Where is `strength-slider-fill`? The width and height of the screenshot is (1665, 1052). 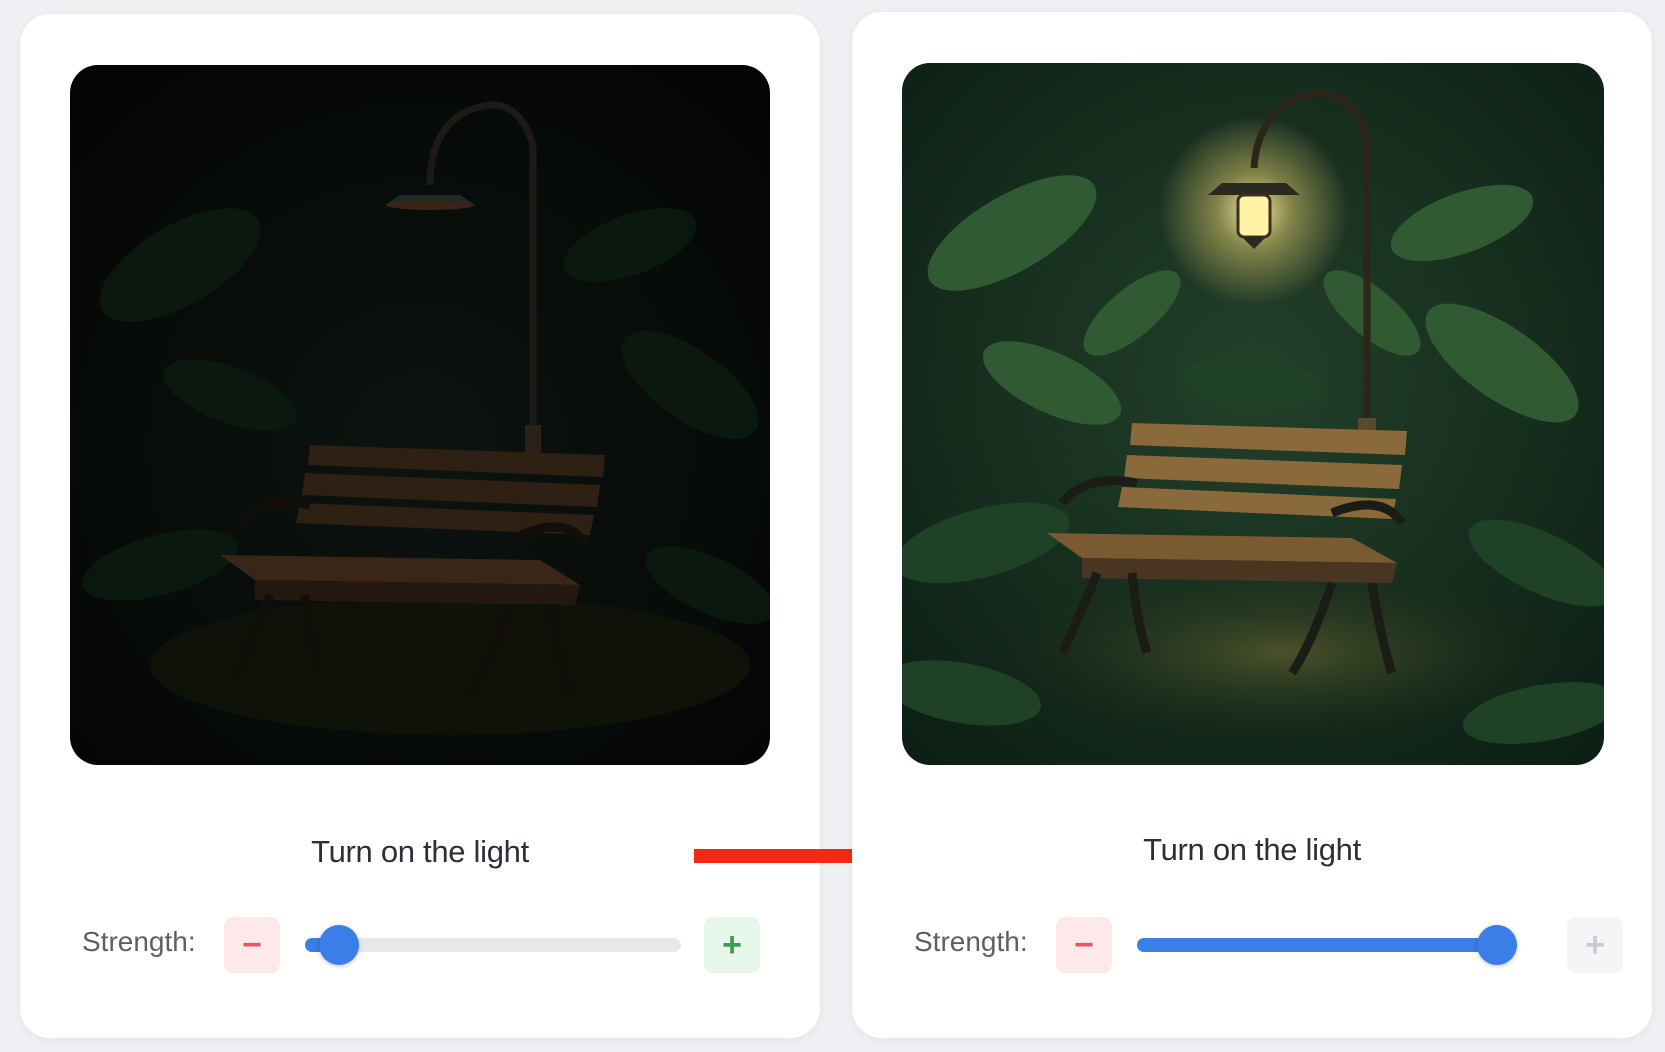 strength-slider-fill is located at coordinates (1317, 945).